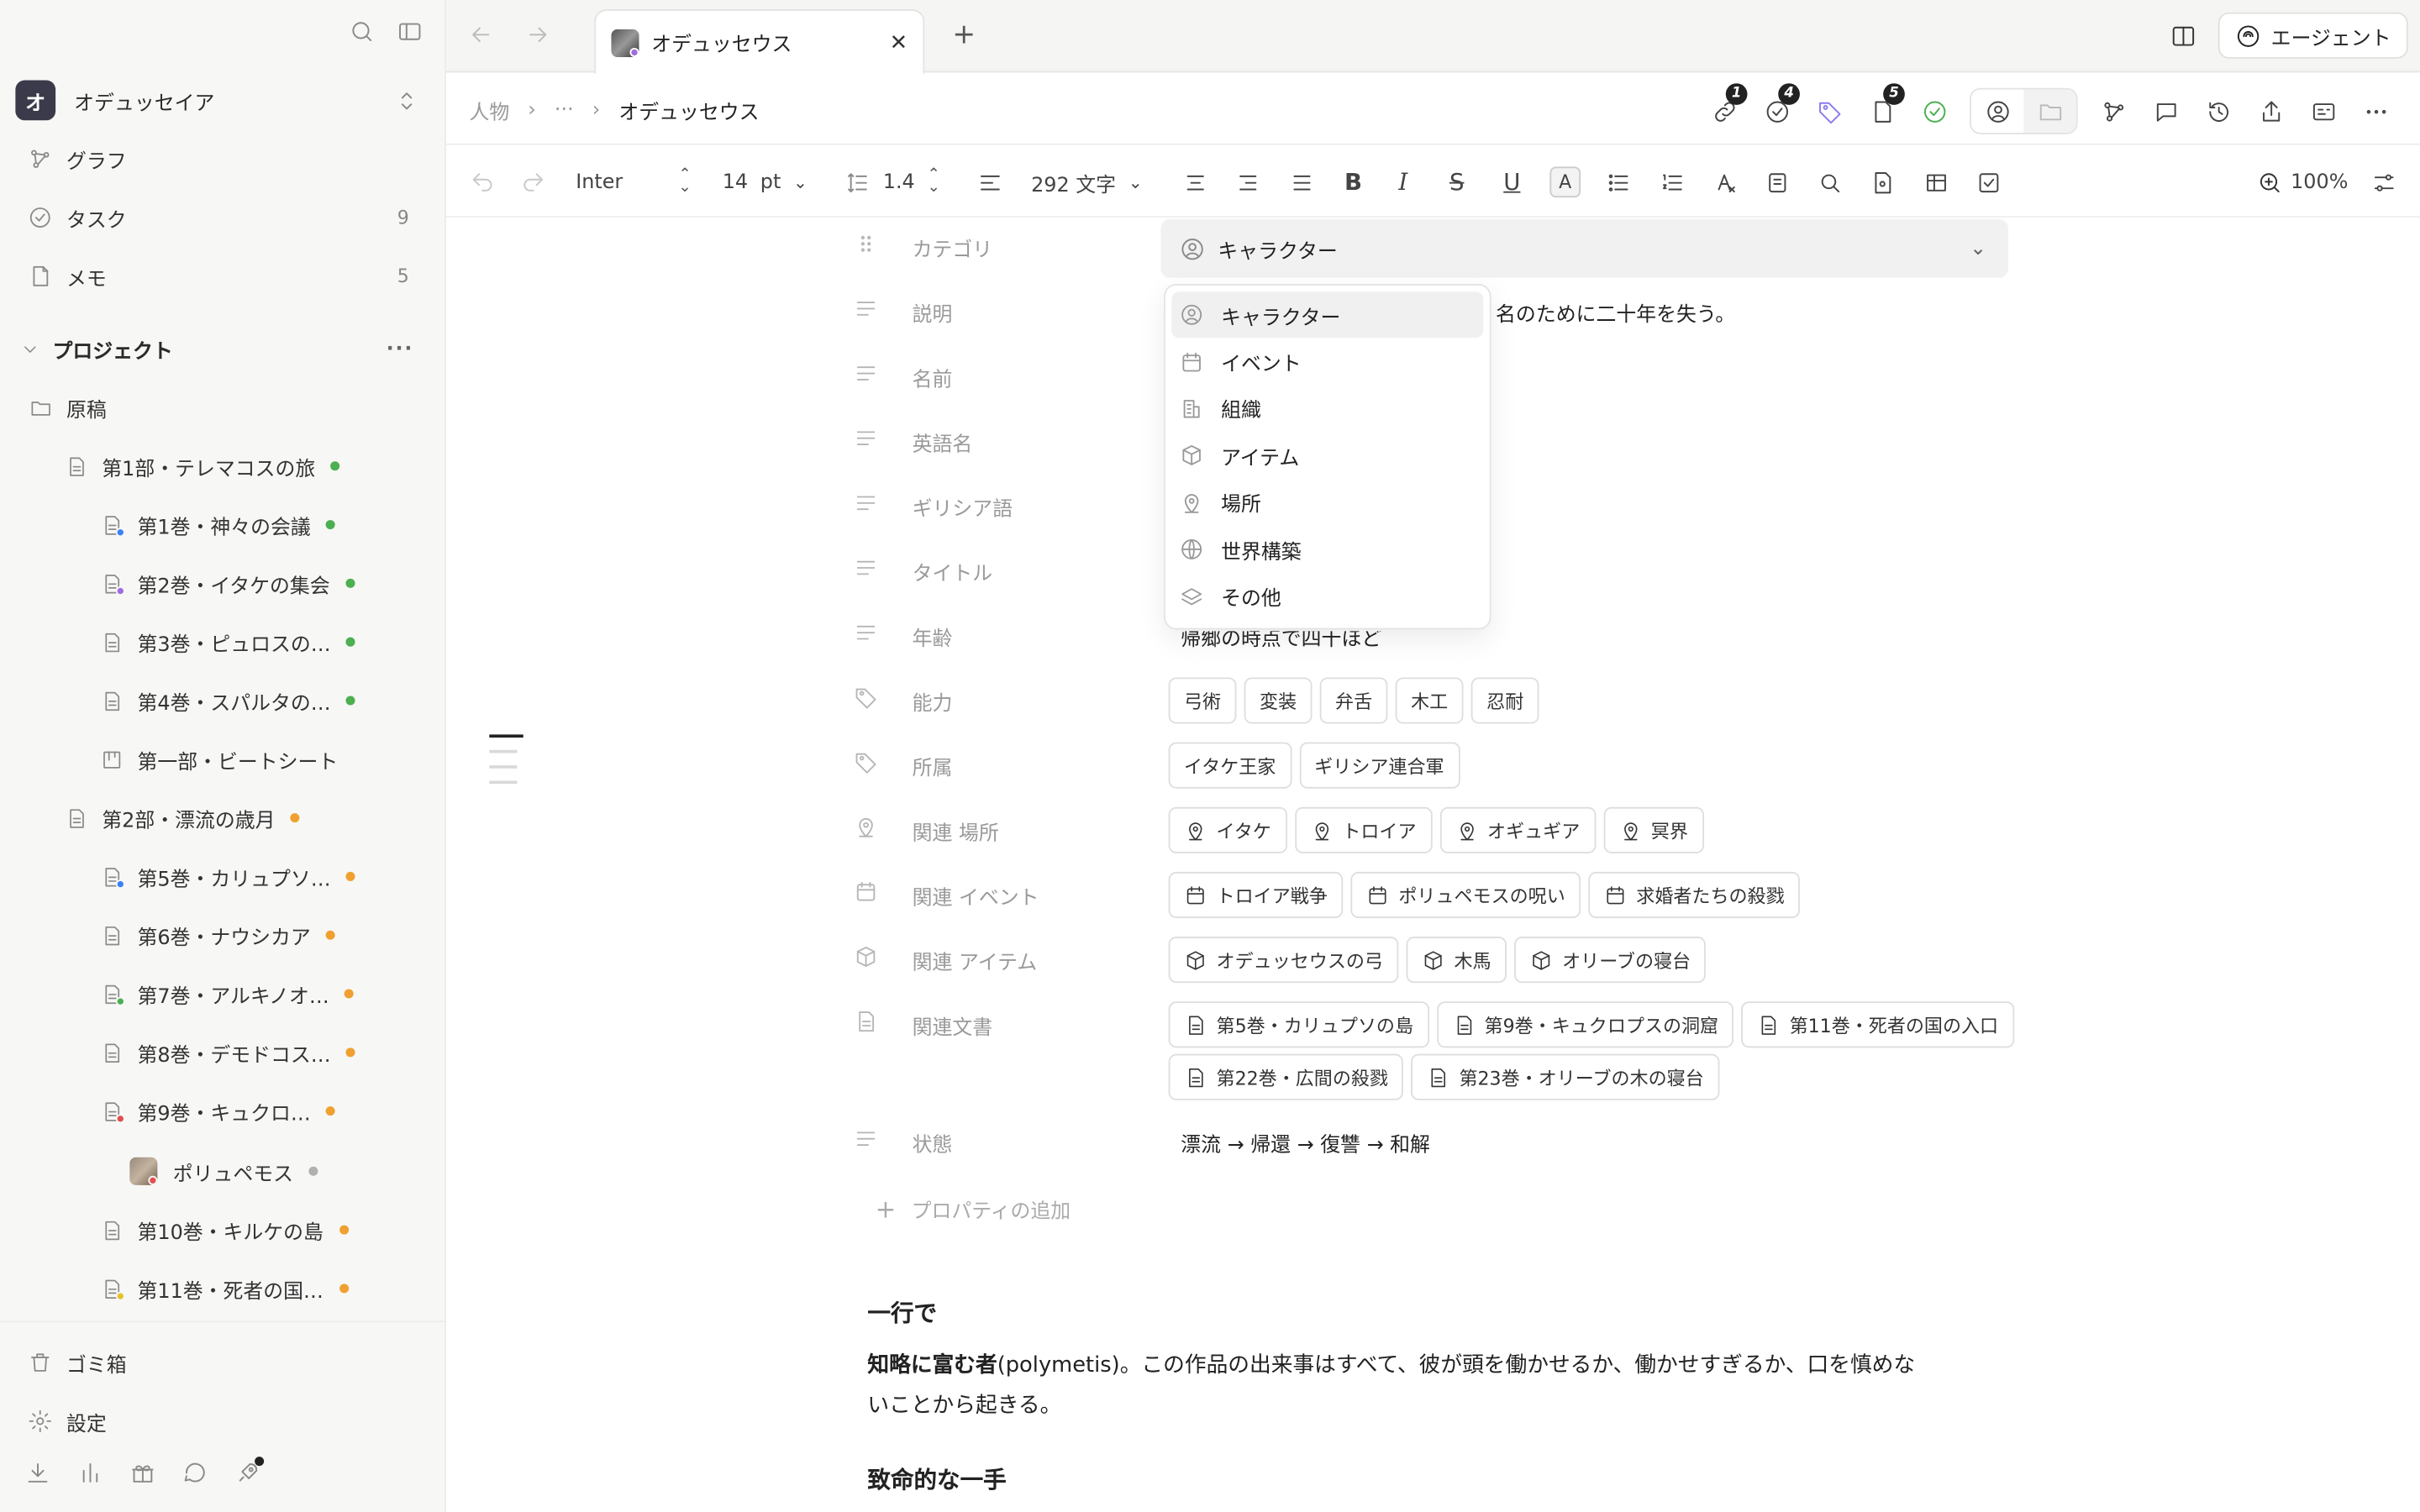  What do you see at coordinates (180, 818) in the screenshot?
I see `tree-item: 第2部・漂流の歳月` at bounding box center [180, 818].